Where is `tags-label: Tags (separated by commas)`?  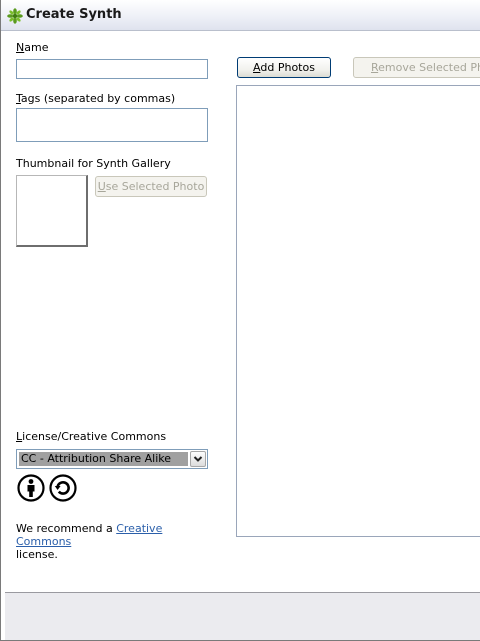 tags-label: Tags (separated by commas) is located at coordinates (95, 98).